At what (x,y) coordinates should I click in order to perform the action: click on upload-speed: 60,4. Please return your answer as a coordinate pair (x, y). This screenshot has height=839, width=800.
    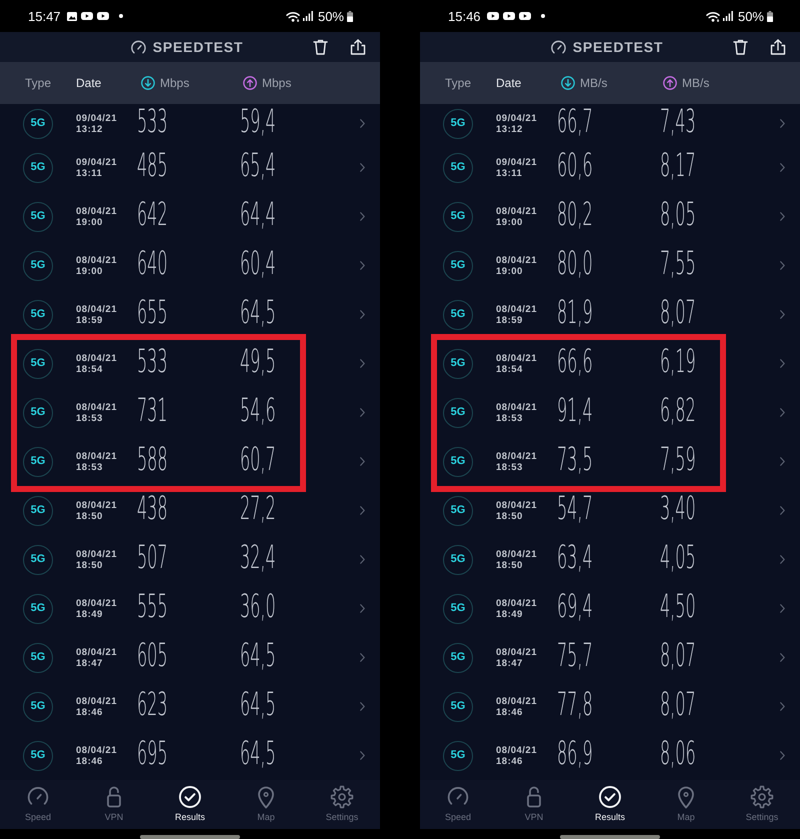
    Looking at the image, I should click on (258, 263).